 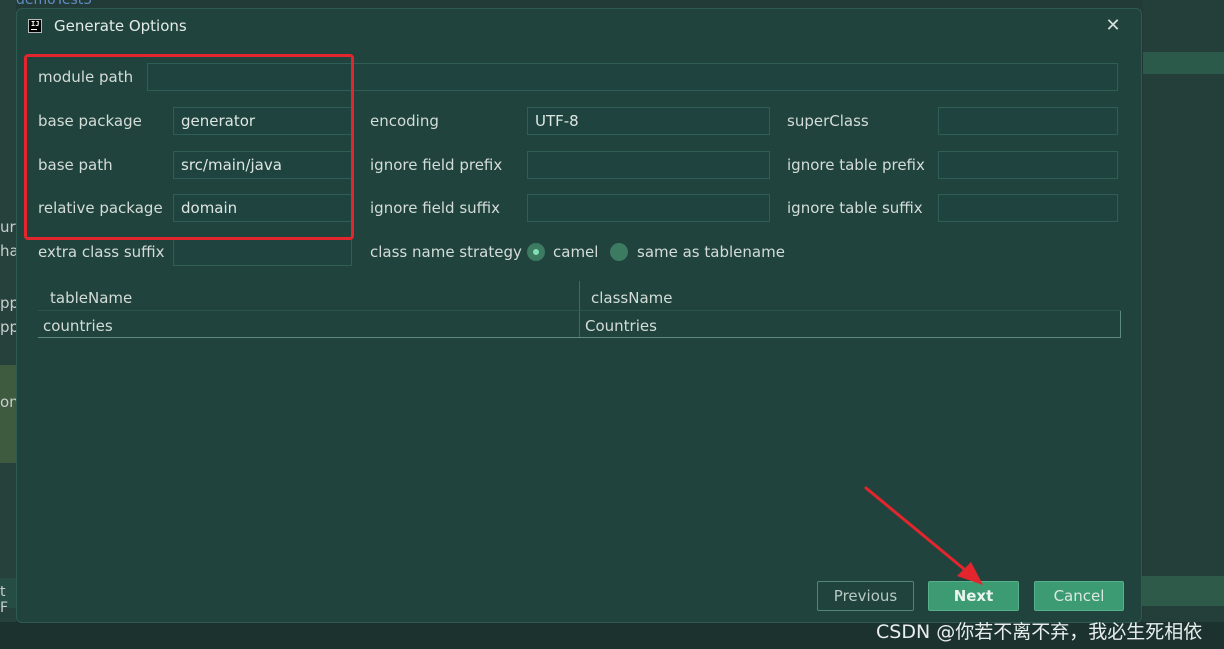 I want to click on header-divider, so click(x=579, y=310).